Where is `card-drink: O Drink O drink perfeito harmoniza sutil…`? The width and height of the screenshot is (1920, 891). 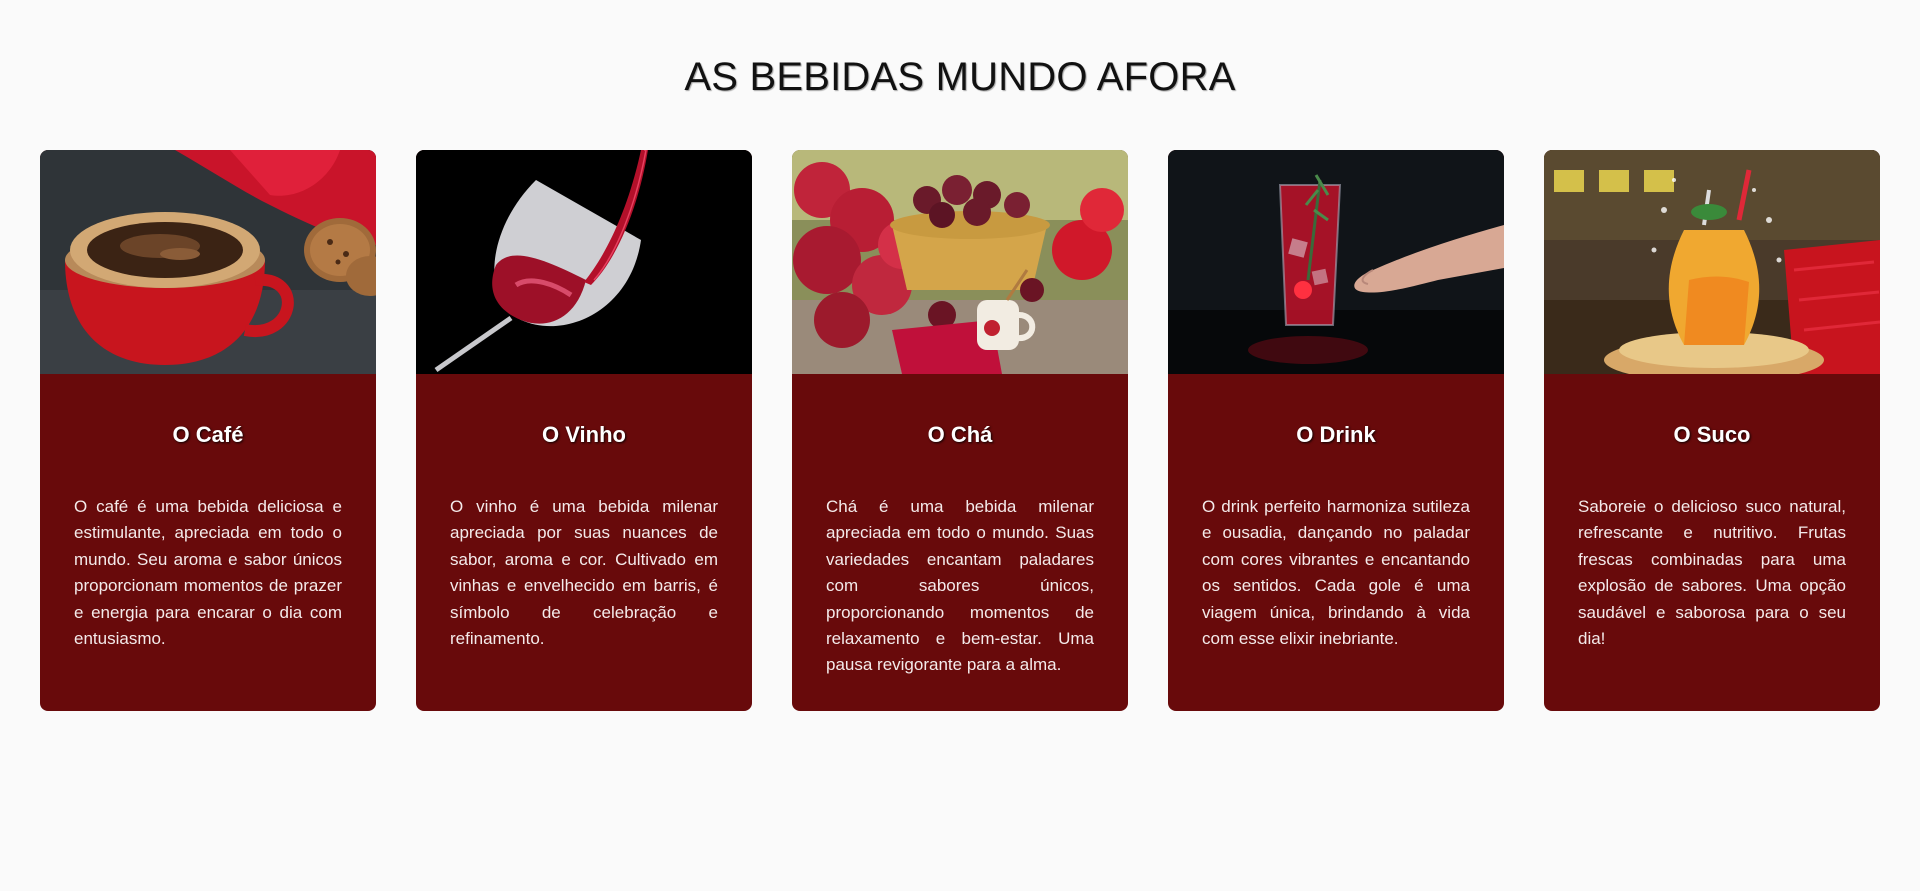 card-drink: O Drink O drink perfeito harmoniza sutil… is located at coordinates (1336, 430).